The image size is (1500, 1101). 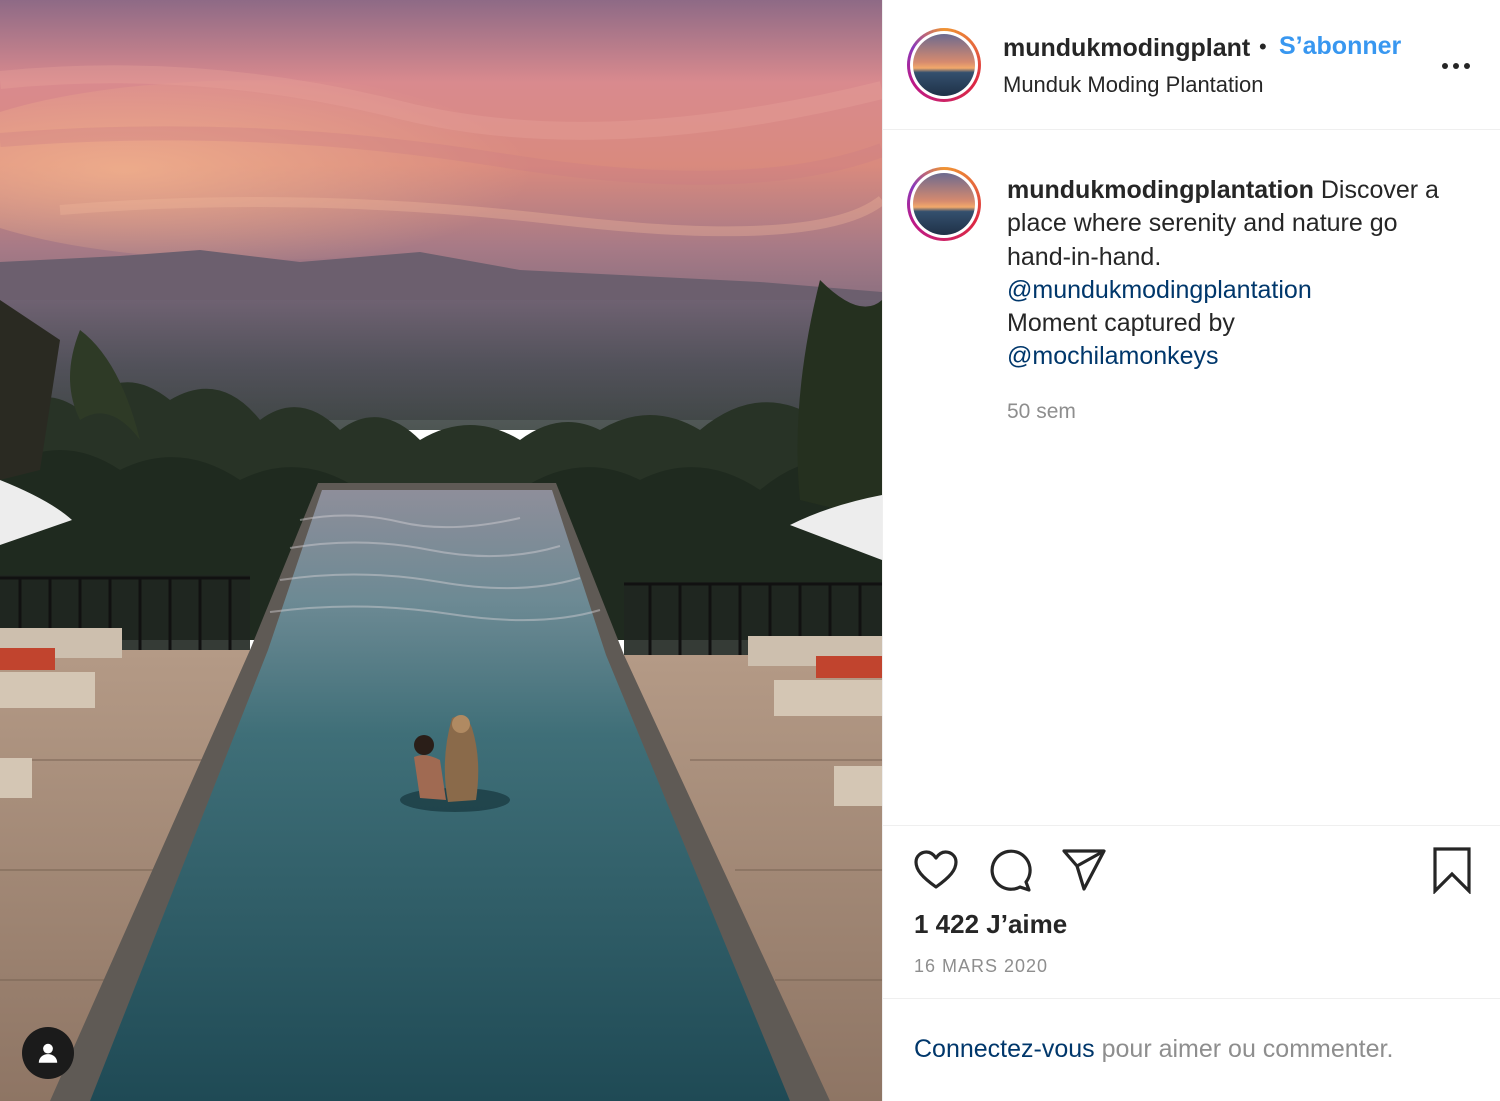 What do you see at coordinates (1160, 190) in the screenshot?
I see `caption-username: mundukmodingplantation` at bounding box center [1160, 190].